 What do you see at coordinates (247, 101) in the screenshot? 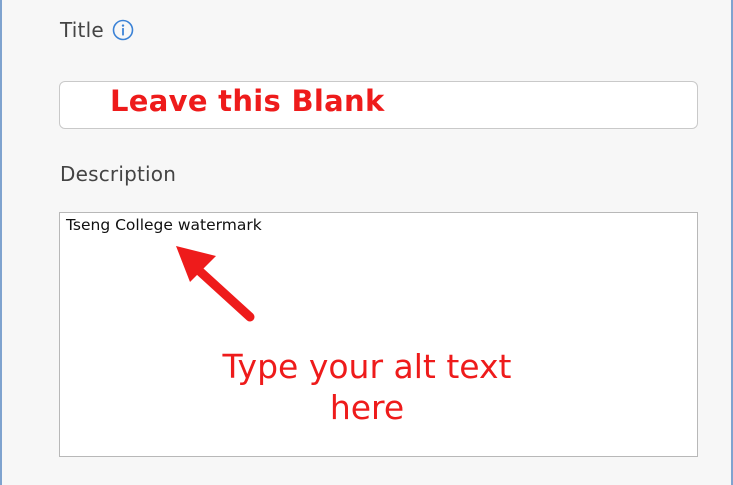
I see `title-instruction-annotation: Leave this Blank` at bounding box center [247, 101].